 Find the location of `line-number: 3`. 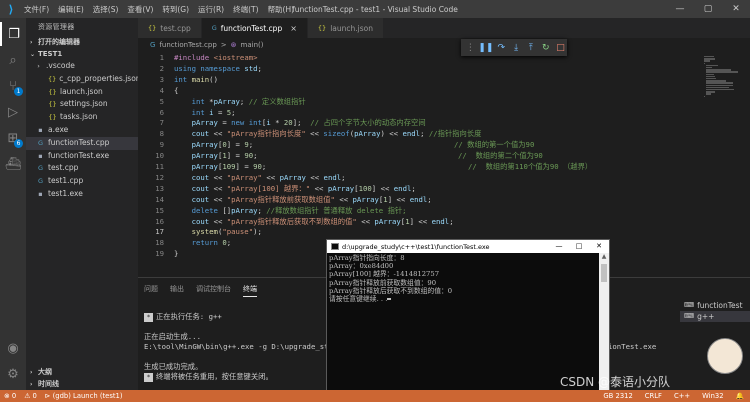

line-number: 3 is located at coordinates (161, 79).